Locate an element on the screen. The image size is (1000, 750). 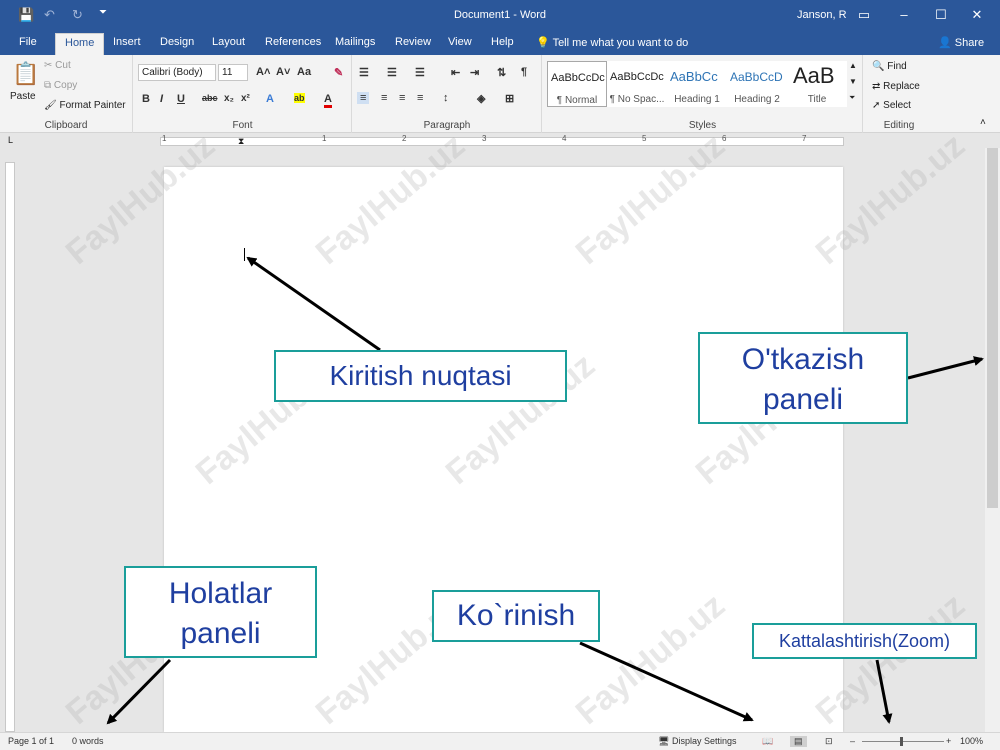
style-normal: AaBbCcDc ¶ Normal is located at coordinates (577, 84).